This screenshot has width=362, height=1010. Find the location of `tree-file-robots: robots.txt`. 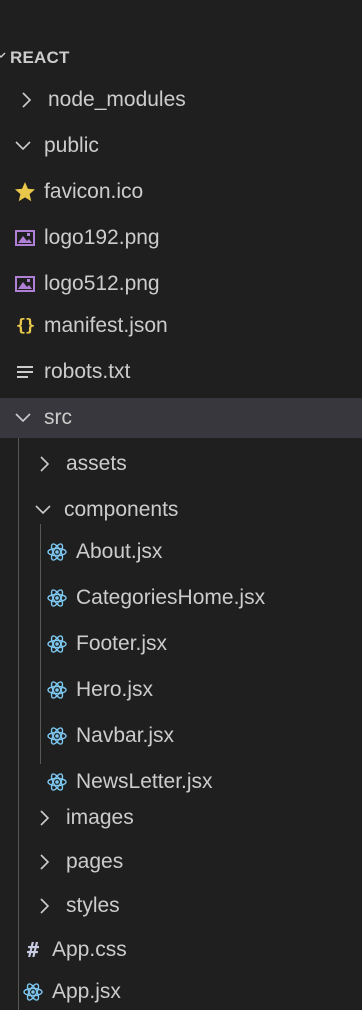

tree-file-robots: robots.txt is located at coordinates (181, 372).